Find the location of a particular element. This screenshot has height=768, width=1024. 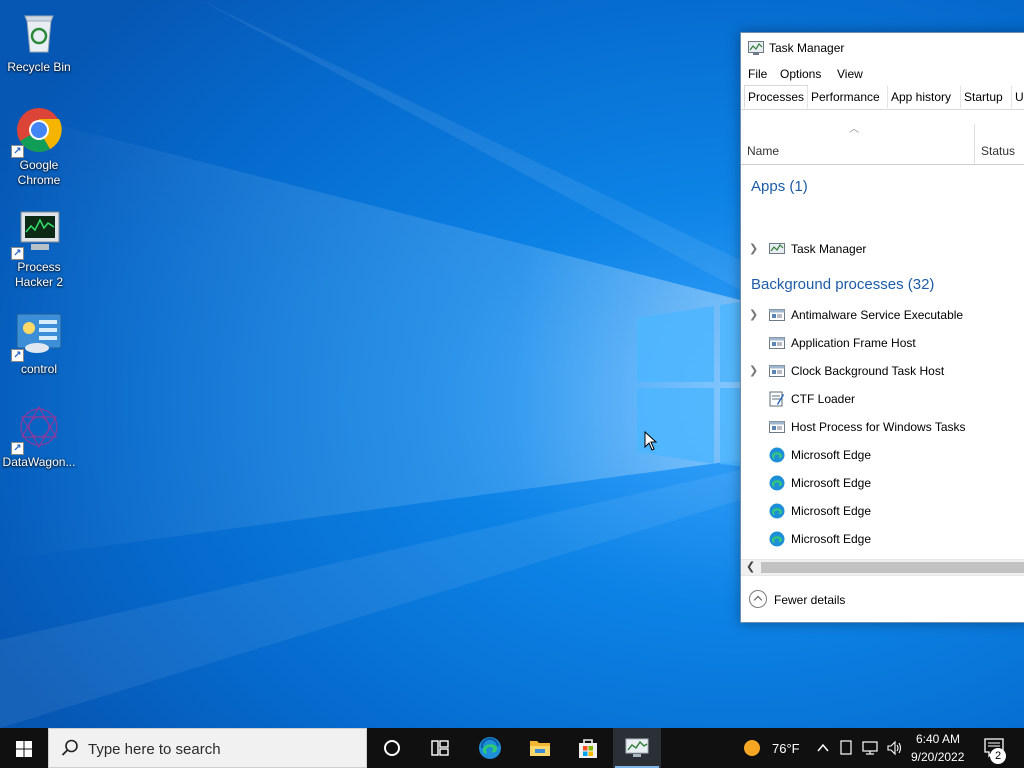

scrollbar-thumb is located at coordinates (892, 567).